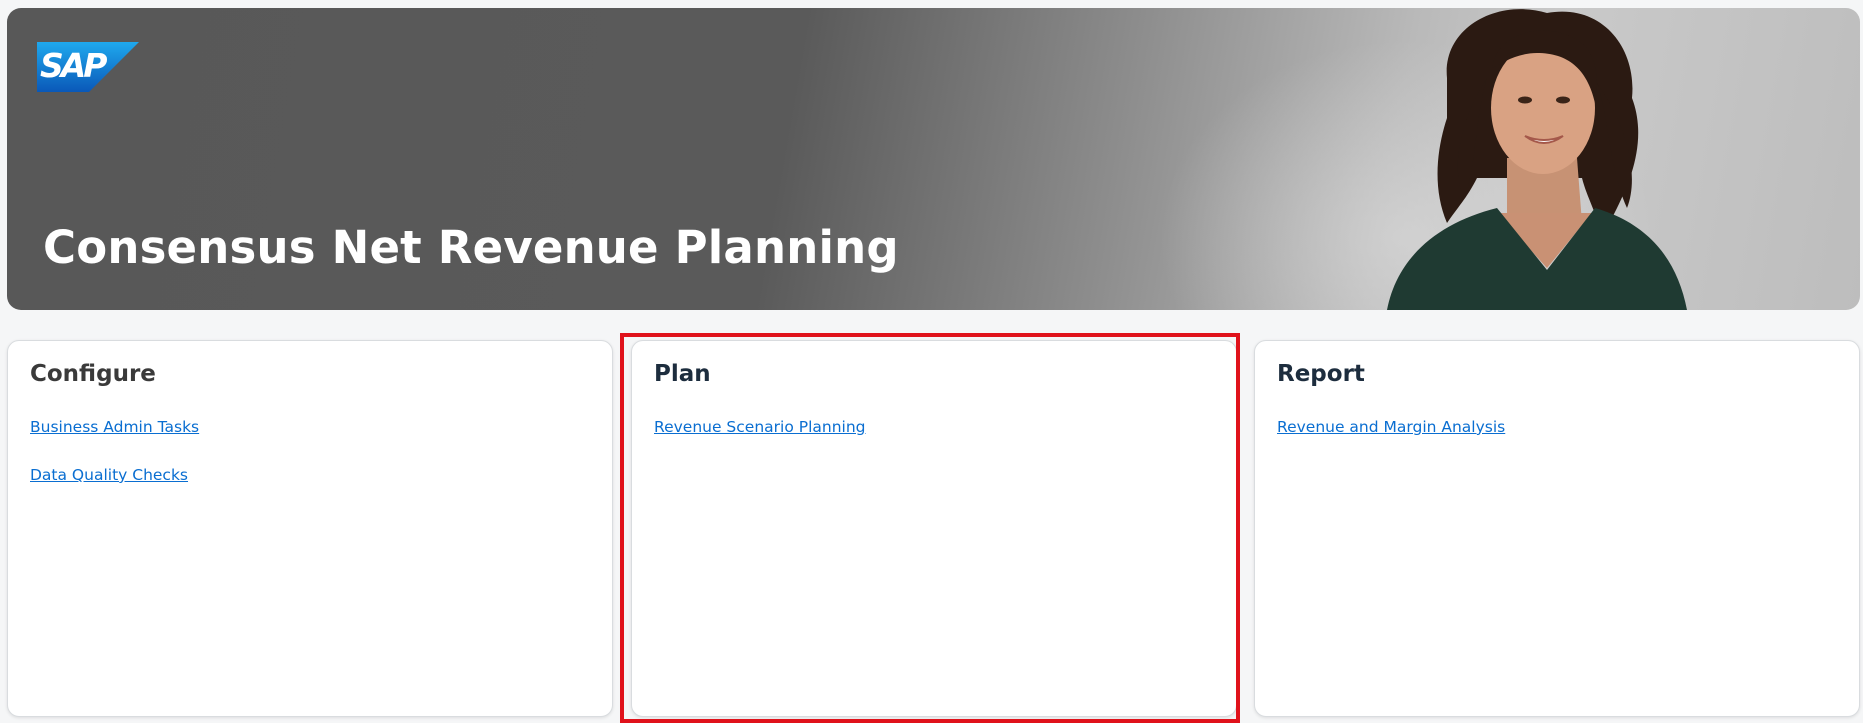 The height and width of the screenshot is (723, 1863). Describe the element at coordinates (114, 475) in the screenshot. I see `data-quality-checks-link: Data Quality Checks` at that location.